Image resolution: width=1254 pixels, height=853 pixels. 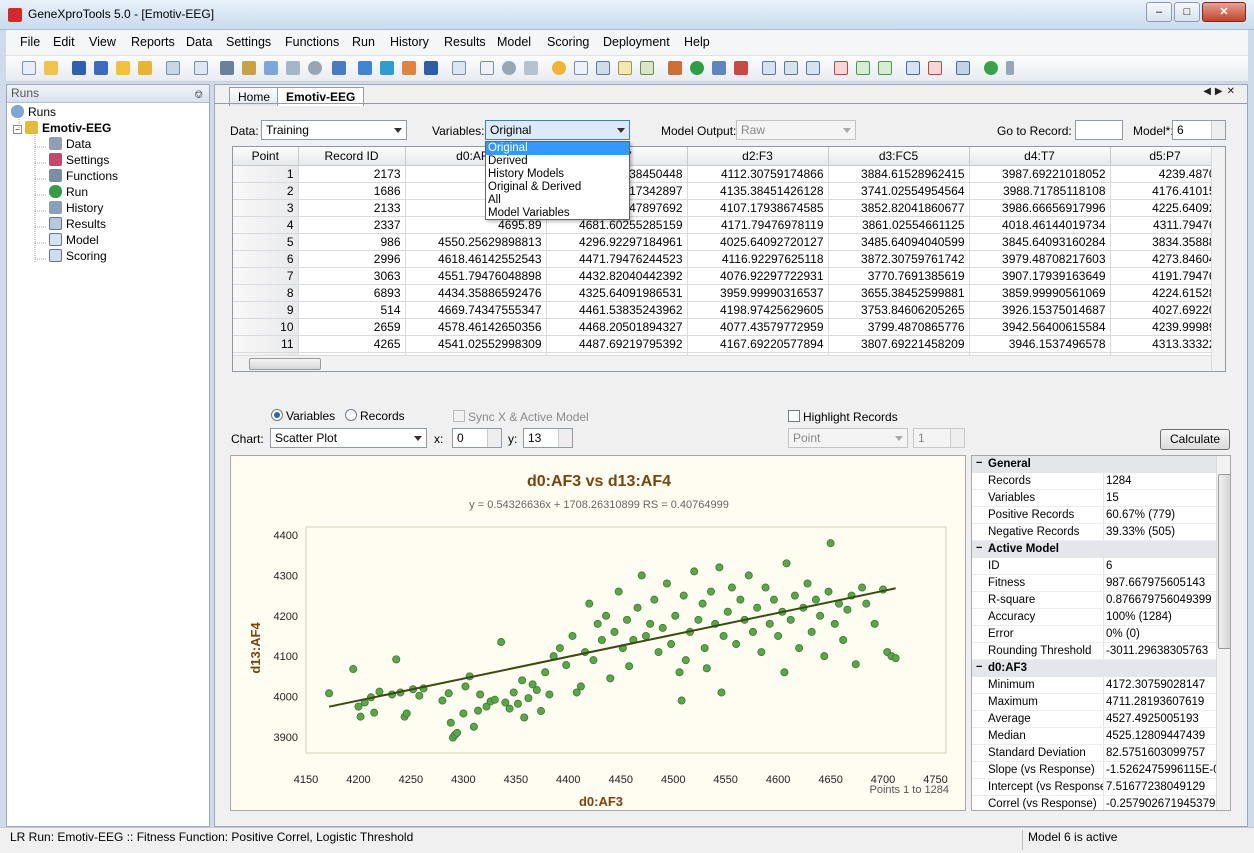 What do you see at coordinates (285, 364) in the screenshot?
I see `scrollbar-thumb` at bounding box center [285, 364].